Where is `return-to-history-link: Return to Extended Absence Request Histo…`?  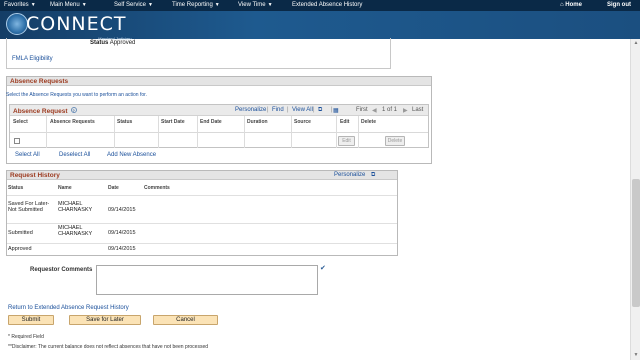 return-to-history-link: Return to Extended Absence Request Histo… is located at coordinates (68, 308).